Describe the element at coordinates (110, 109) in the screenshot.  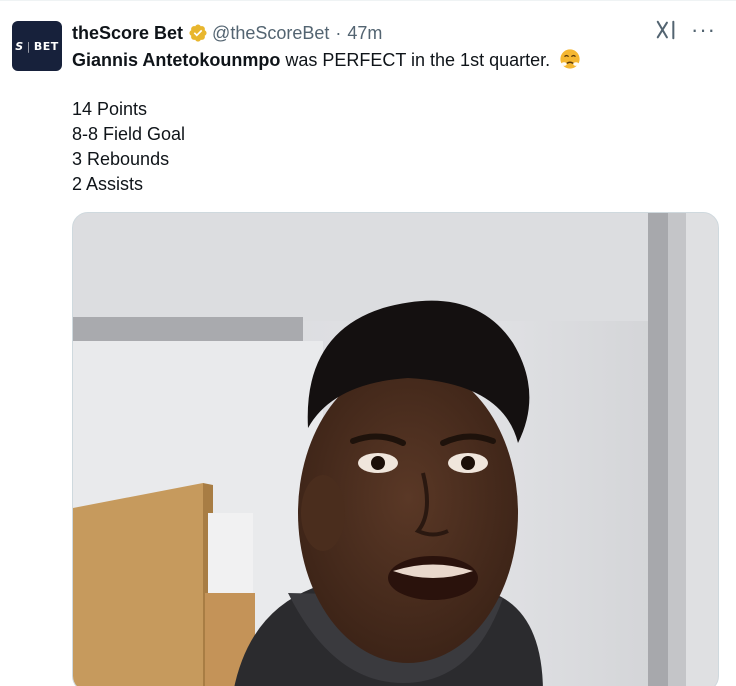
I see `stat-line: 14 Points` at that location.